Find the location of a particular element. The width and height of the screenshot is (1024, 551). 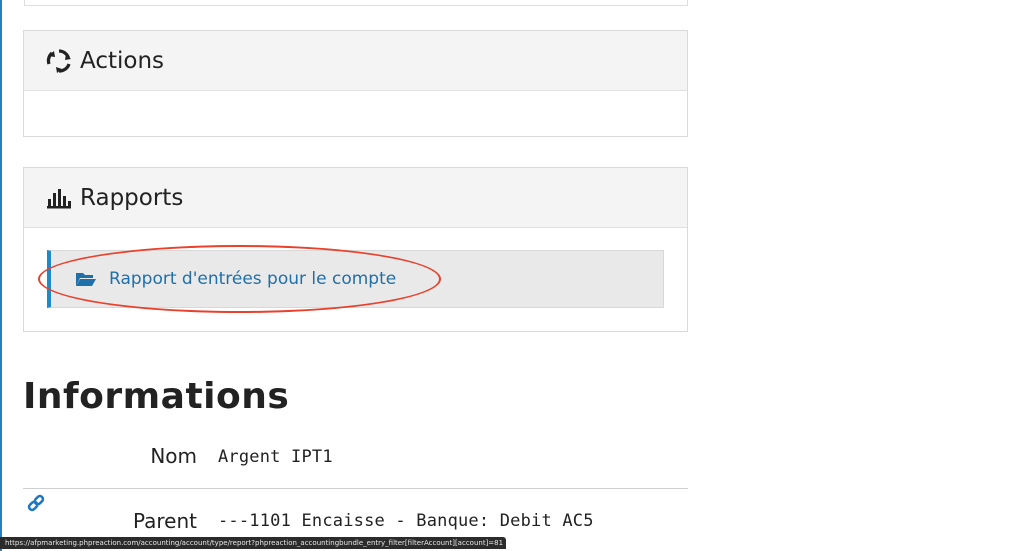

report-entries-link: Rapport d'entrées pour le compte is located at coordinates (355, 279).